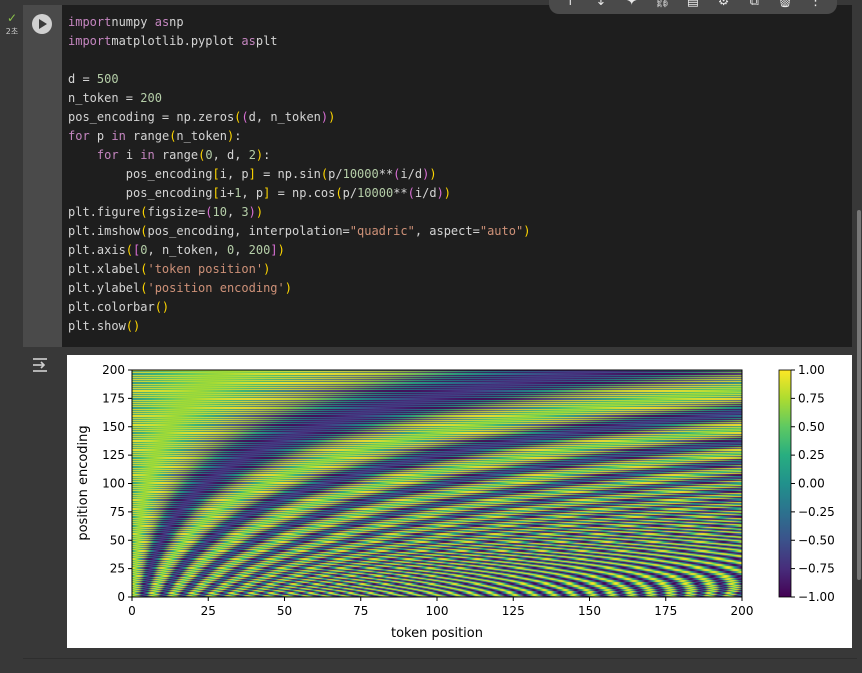  What do you see at coordinates (724, 6) in the screenshot?
I see `gear-icon: ⚙` at bounding box center [724, 6].